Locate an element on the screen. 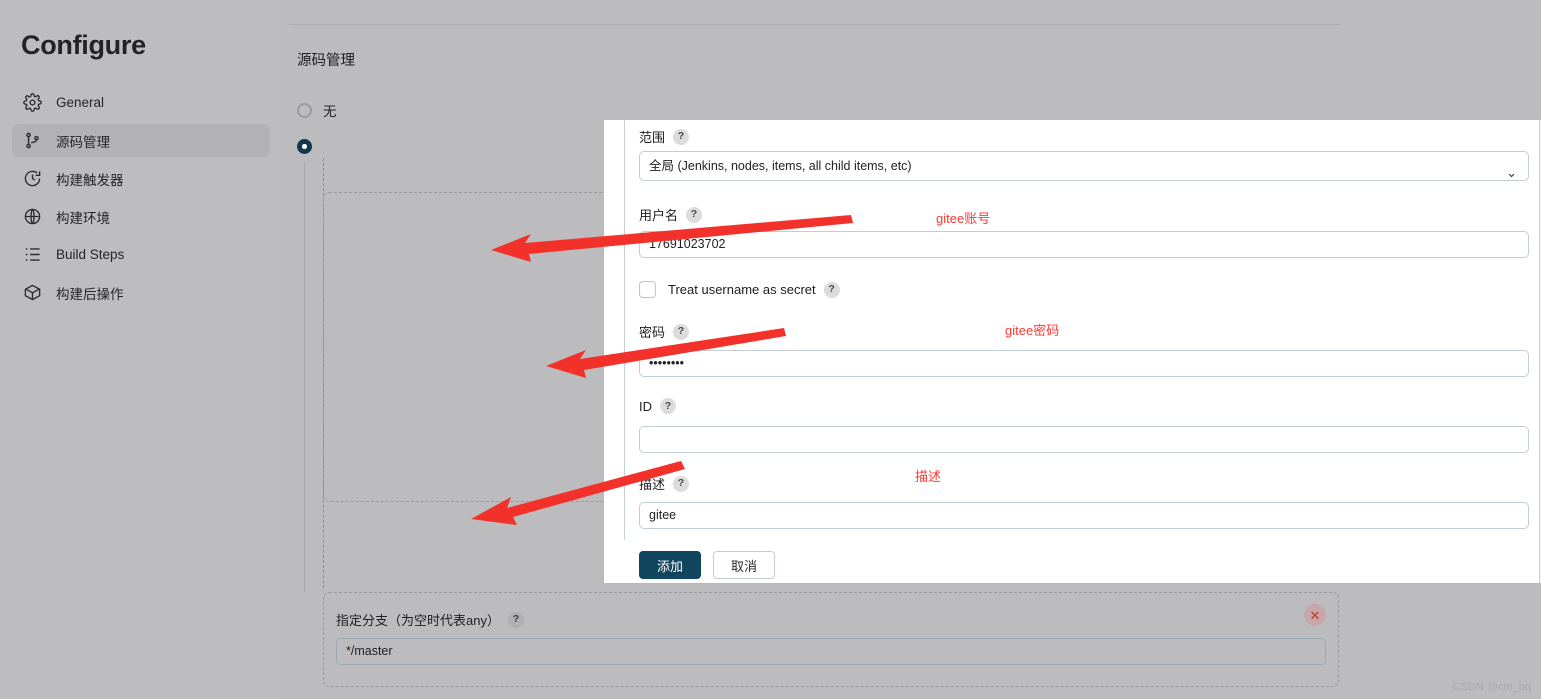 The image size is (1541, 699). radio-label: 无 is located at coordinates (330, 111).